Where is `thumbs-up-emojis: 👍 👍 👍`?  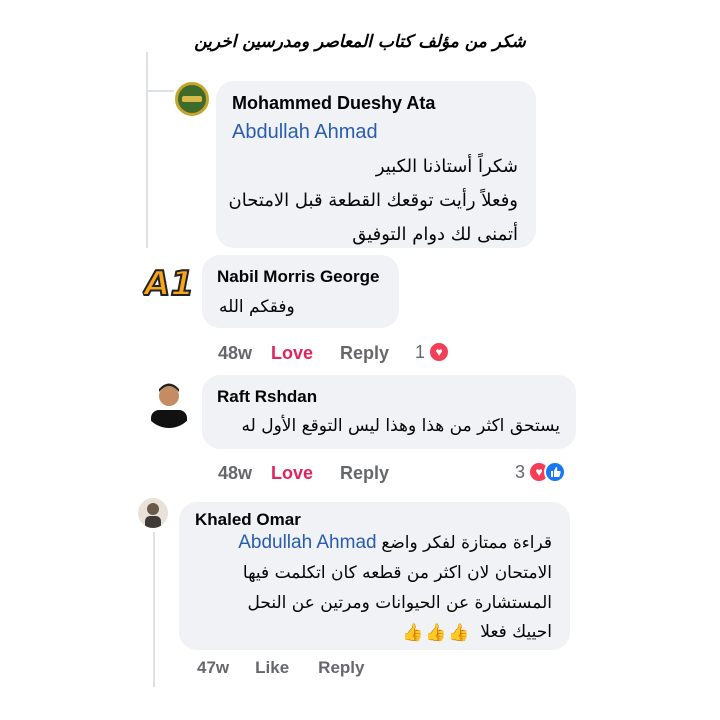 thumbs-up-emojis: 👍 👍 👍 is located at coordinates (436, 633).